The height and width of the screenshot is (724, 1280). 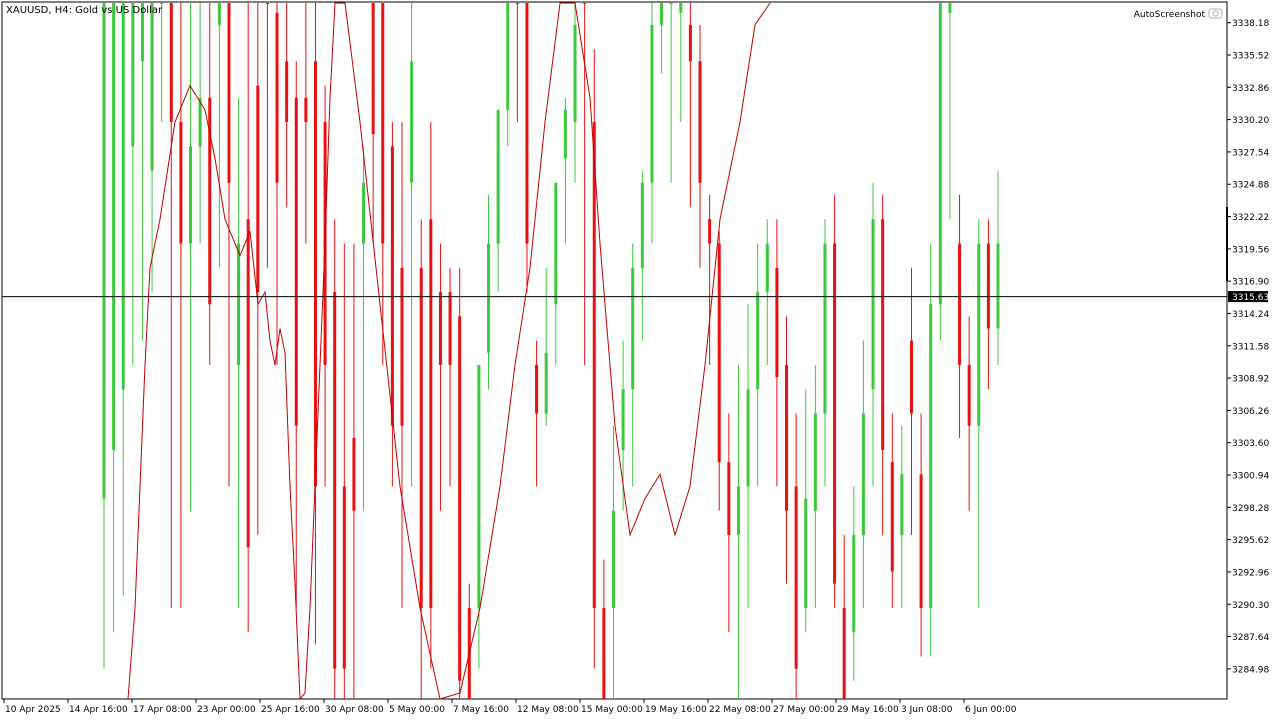 I want to click on x-tick-label: 12 May 08:00, so click(x=548, y=710).